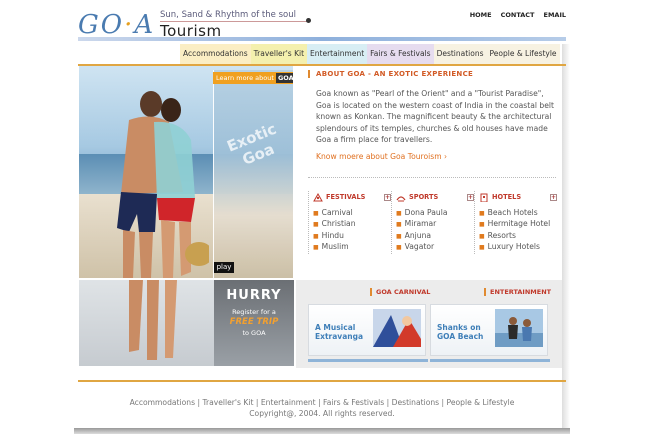 Image resolution: width=648 pixels, height=440 pixels. Describe the element at coordinates (163, 184) in the screenshot. I see `couple-illustration` at that location.